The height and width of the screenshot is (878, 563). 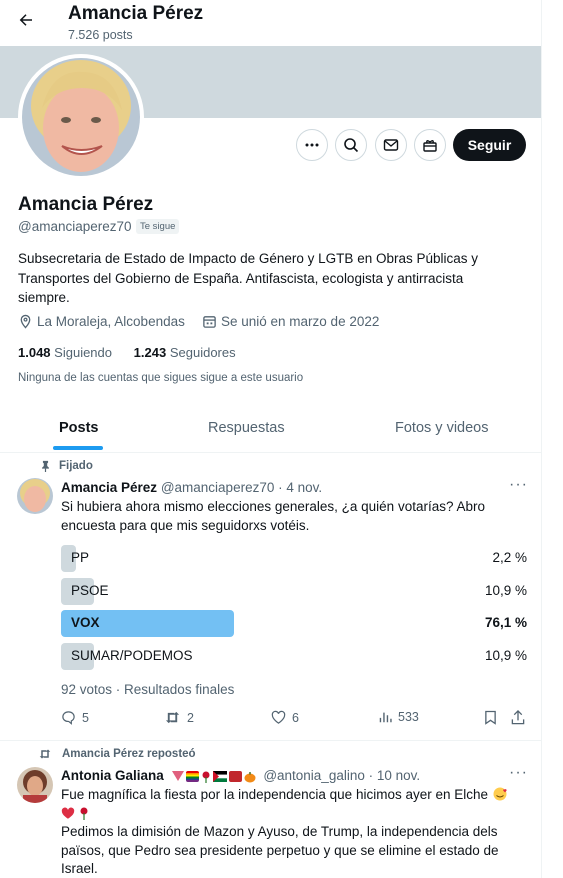 What do you see at coordinates (85, 622) in the screenshot?
I see `poll-option-label: VOX` at bounding box center [85, 622].